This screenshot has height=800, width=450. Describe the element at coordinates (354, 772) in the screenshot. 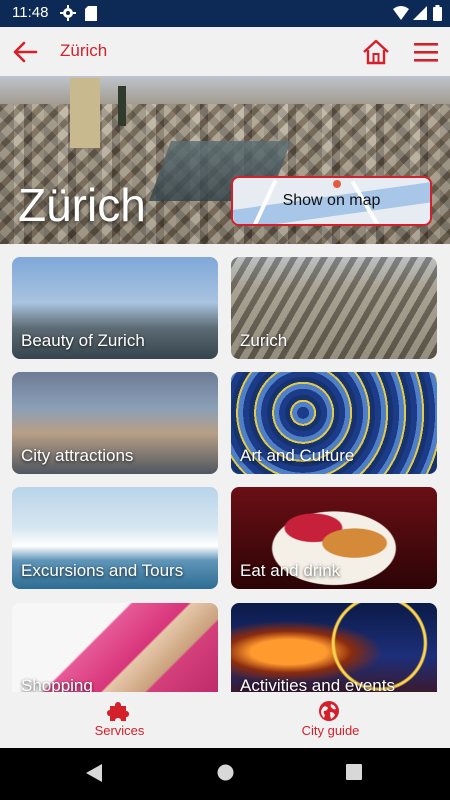

I see `recents-square-icon` at that location.